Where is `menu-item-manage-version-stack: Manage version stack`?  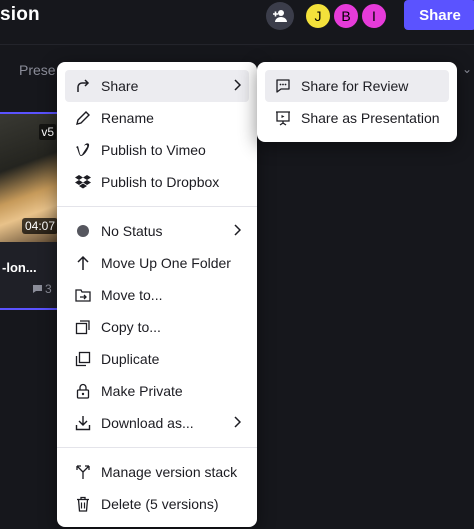 menu-item-manage-version-stack: Manage version stack is located at coordinates (157, 472).